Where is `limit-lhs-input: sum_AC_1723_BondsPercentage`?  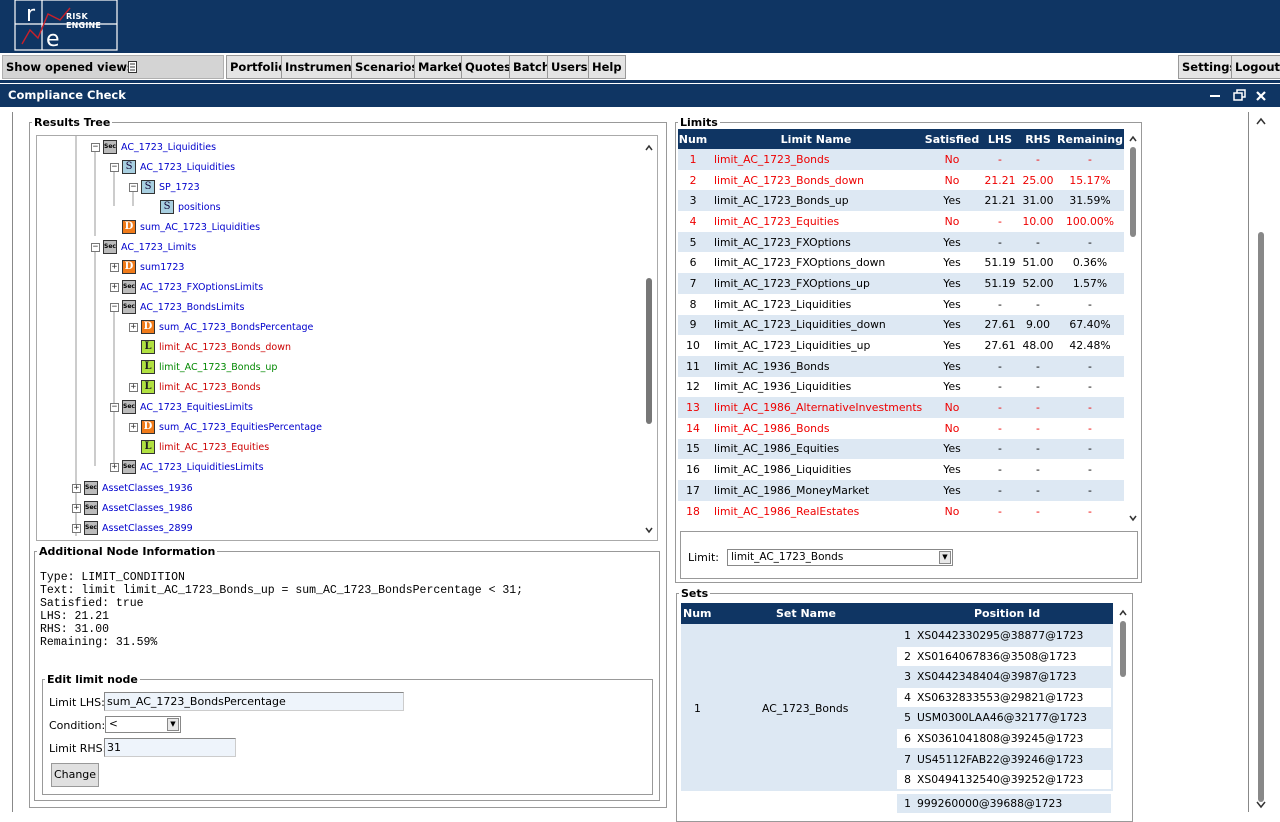 limit-lhs-input: sum_AC_1723_BondsPercentage is located at coordinates (254, 701).